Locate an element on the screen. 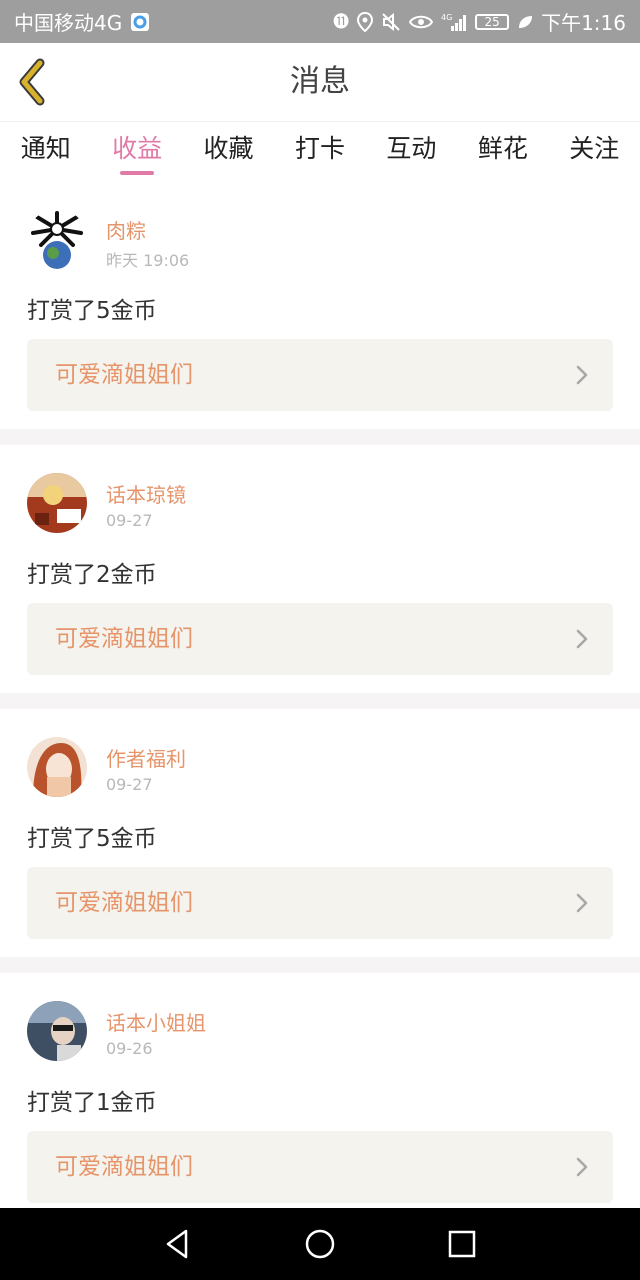 This screenshot has width=640, height=1280. tab-label: 通知 is located at coordinates (45, 148).